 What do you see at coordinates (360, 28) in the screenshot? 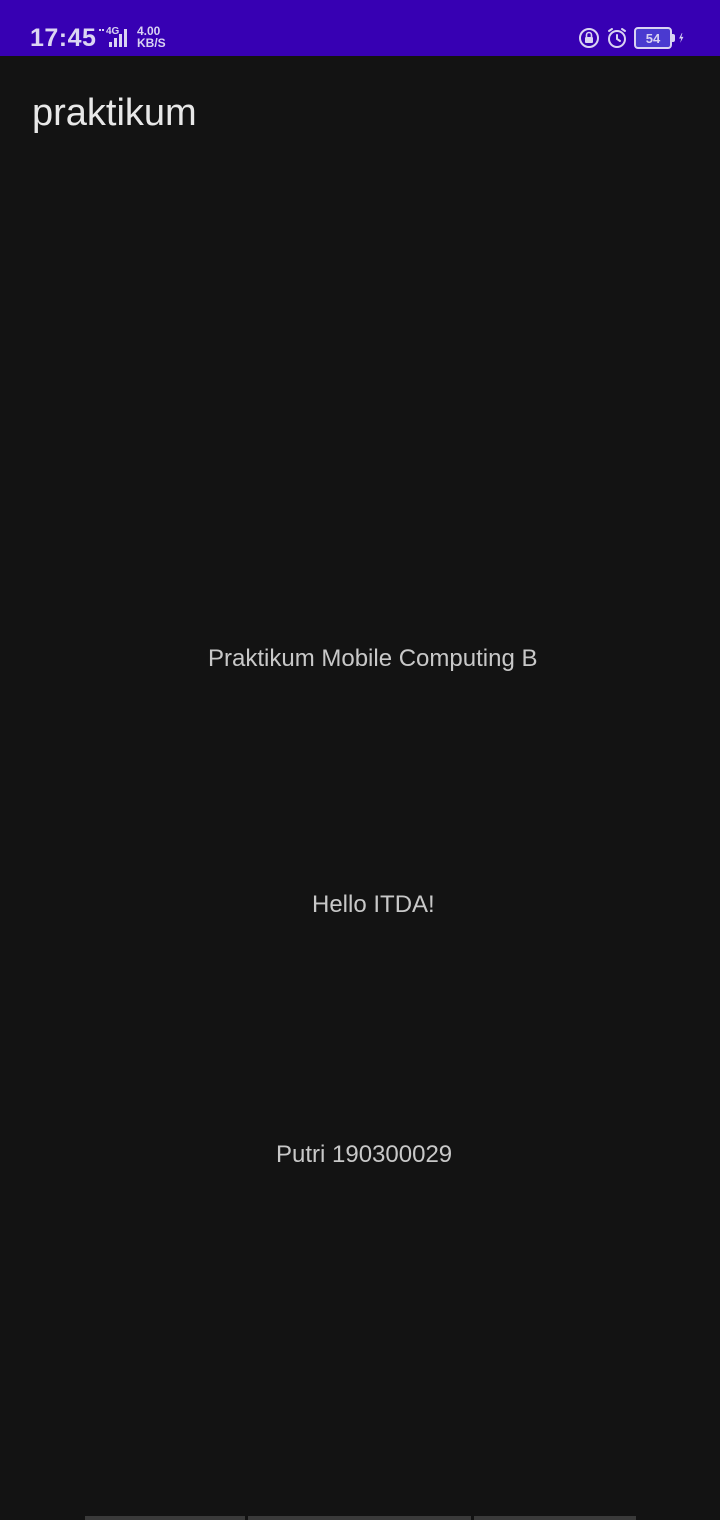
I see `status-bar: 17:45 4G 4.00 KB/S 54` at bounding box center [360, 28].